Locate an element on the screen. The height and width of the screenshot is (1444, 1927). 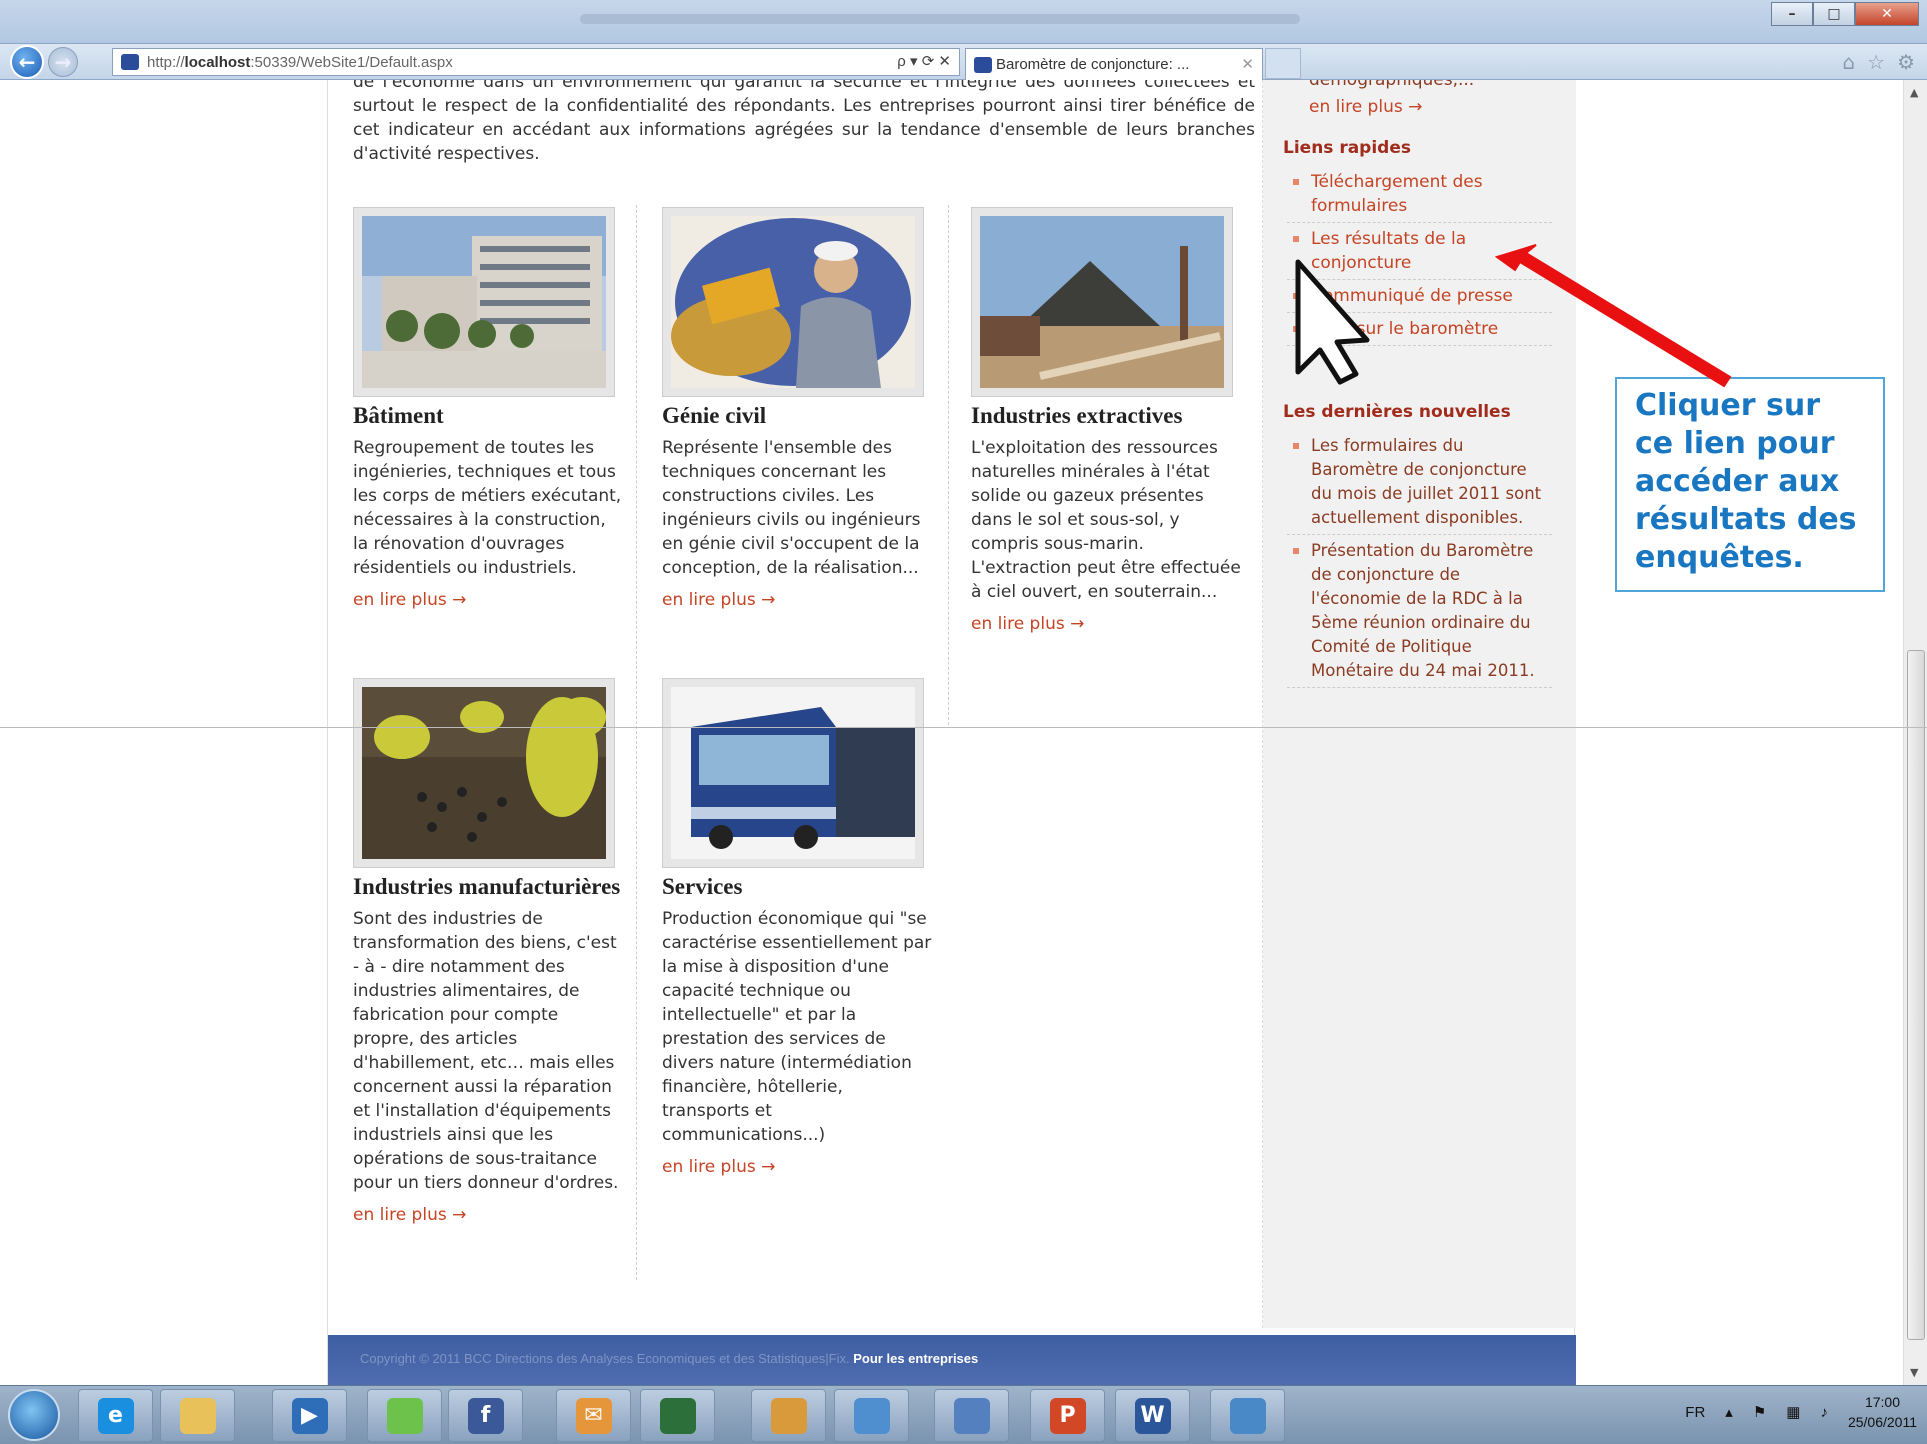
maximize-button: □ is located at coordinates (1834, 14).